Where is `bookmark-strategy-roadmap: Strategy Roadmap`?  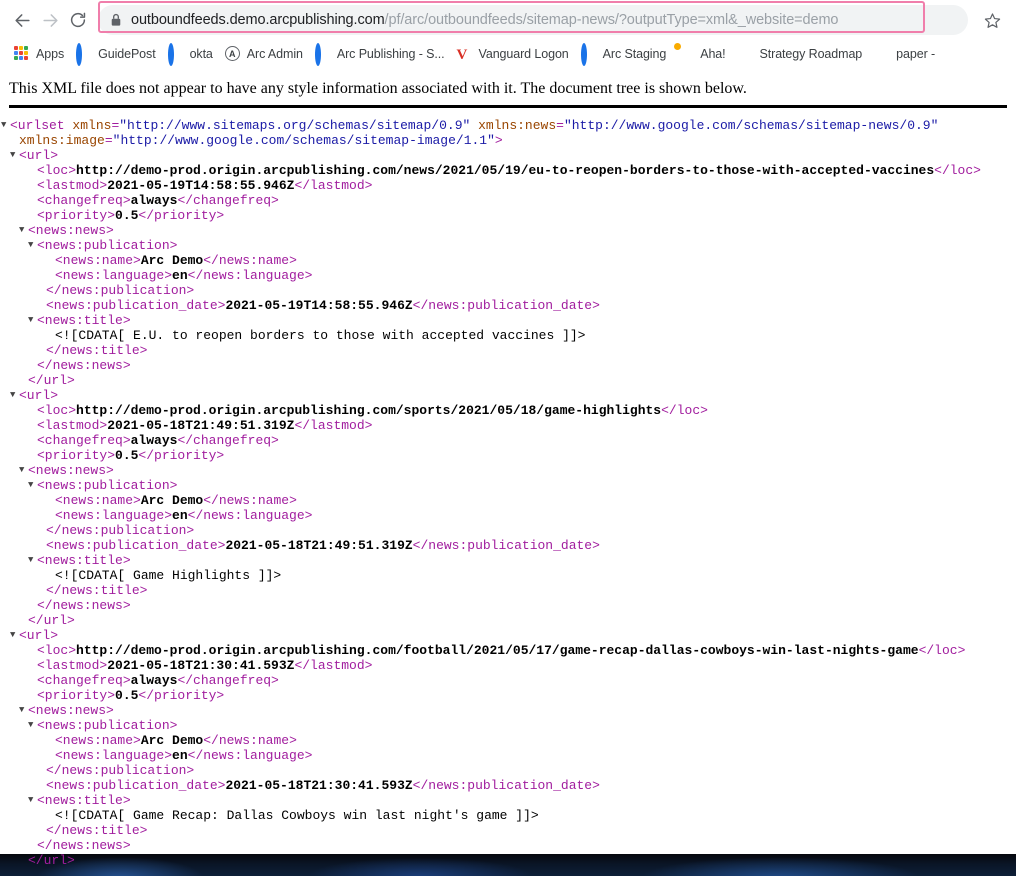
bookmark-strategy-roadmap: Strategy Roadmap is located at coordinates (802, 54).